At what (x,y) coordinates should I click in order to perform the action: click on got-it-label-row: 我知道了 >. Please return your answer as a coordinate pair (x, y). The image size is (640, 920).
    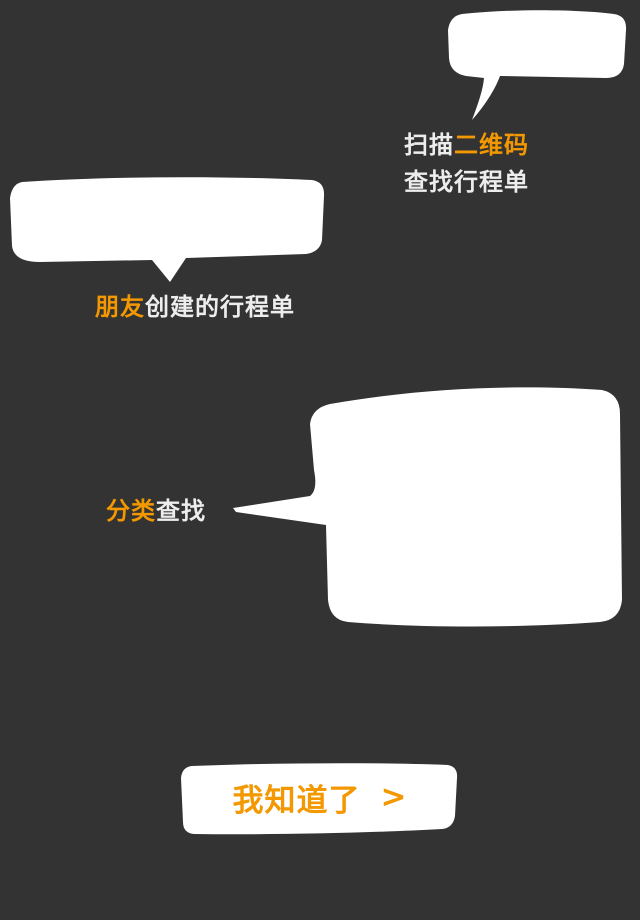
    Looking at the image, I should click on (320, 797).